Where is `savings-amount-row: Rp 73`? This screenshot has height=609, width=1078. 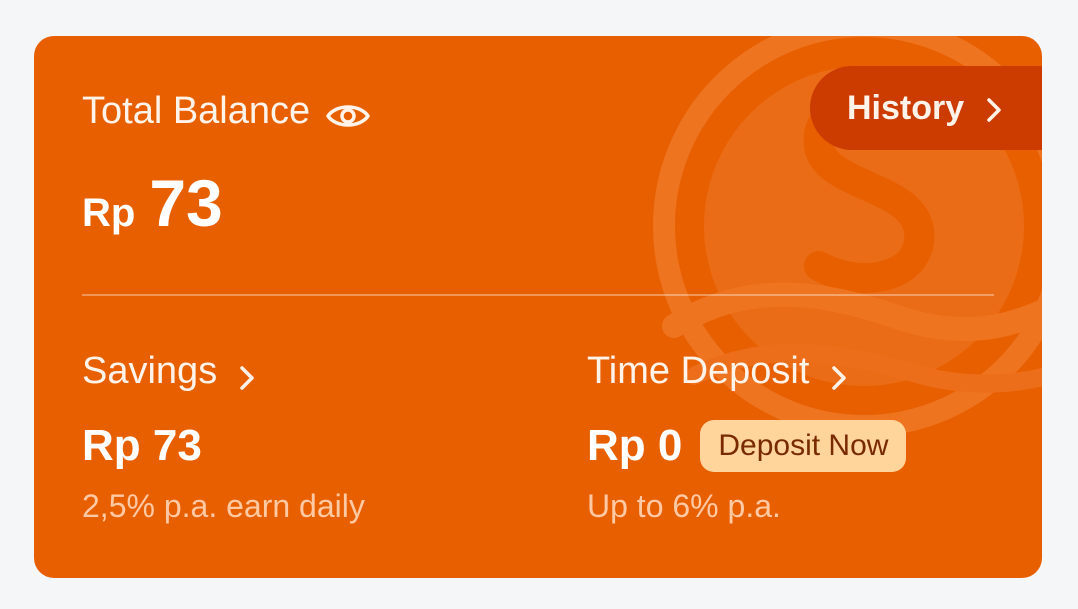 savings-amount-row: Rp 73 is located at coordinates (223, 446).